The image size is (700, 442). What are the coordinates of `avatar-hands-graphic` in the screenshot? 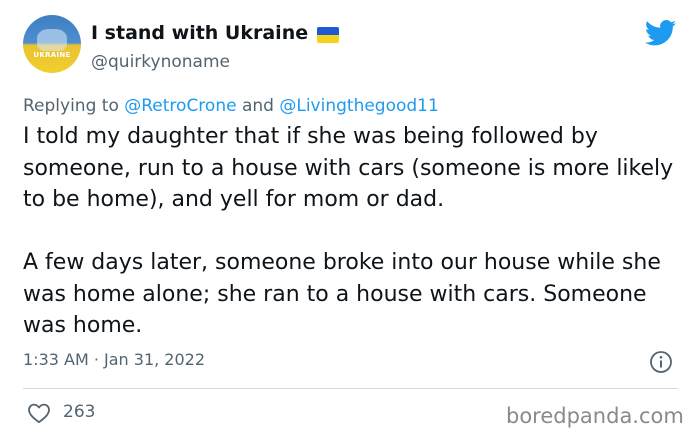 It's located at (52, 40).